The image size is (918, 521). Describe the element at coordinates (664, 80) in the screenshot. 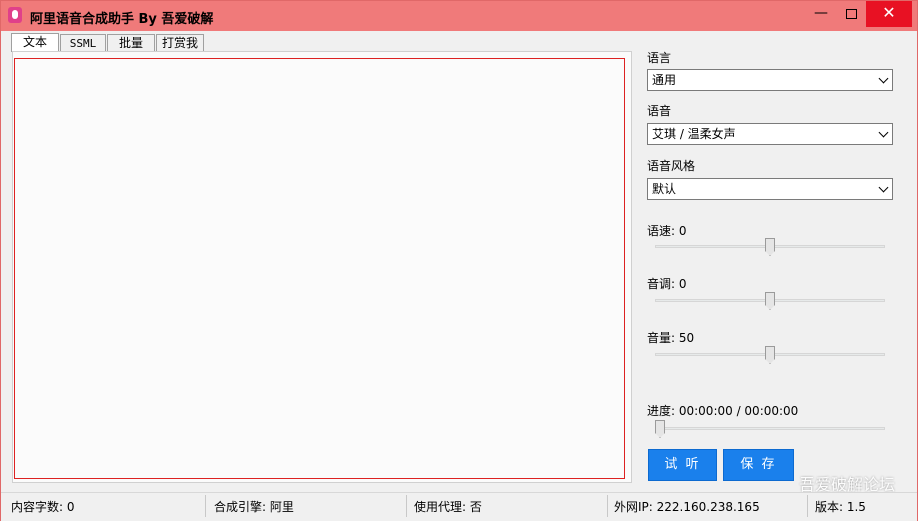

I see `language-select-value: 通用` at that location.